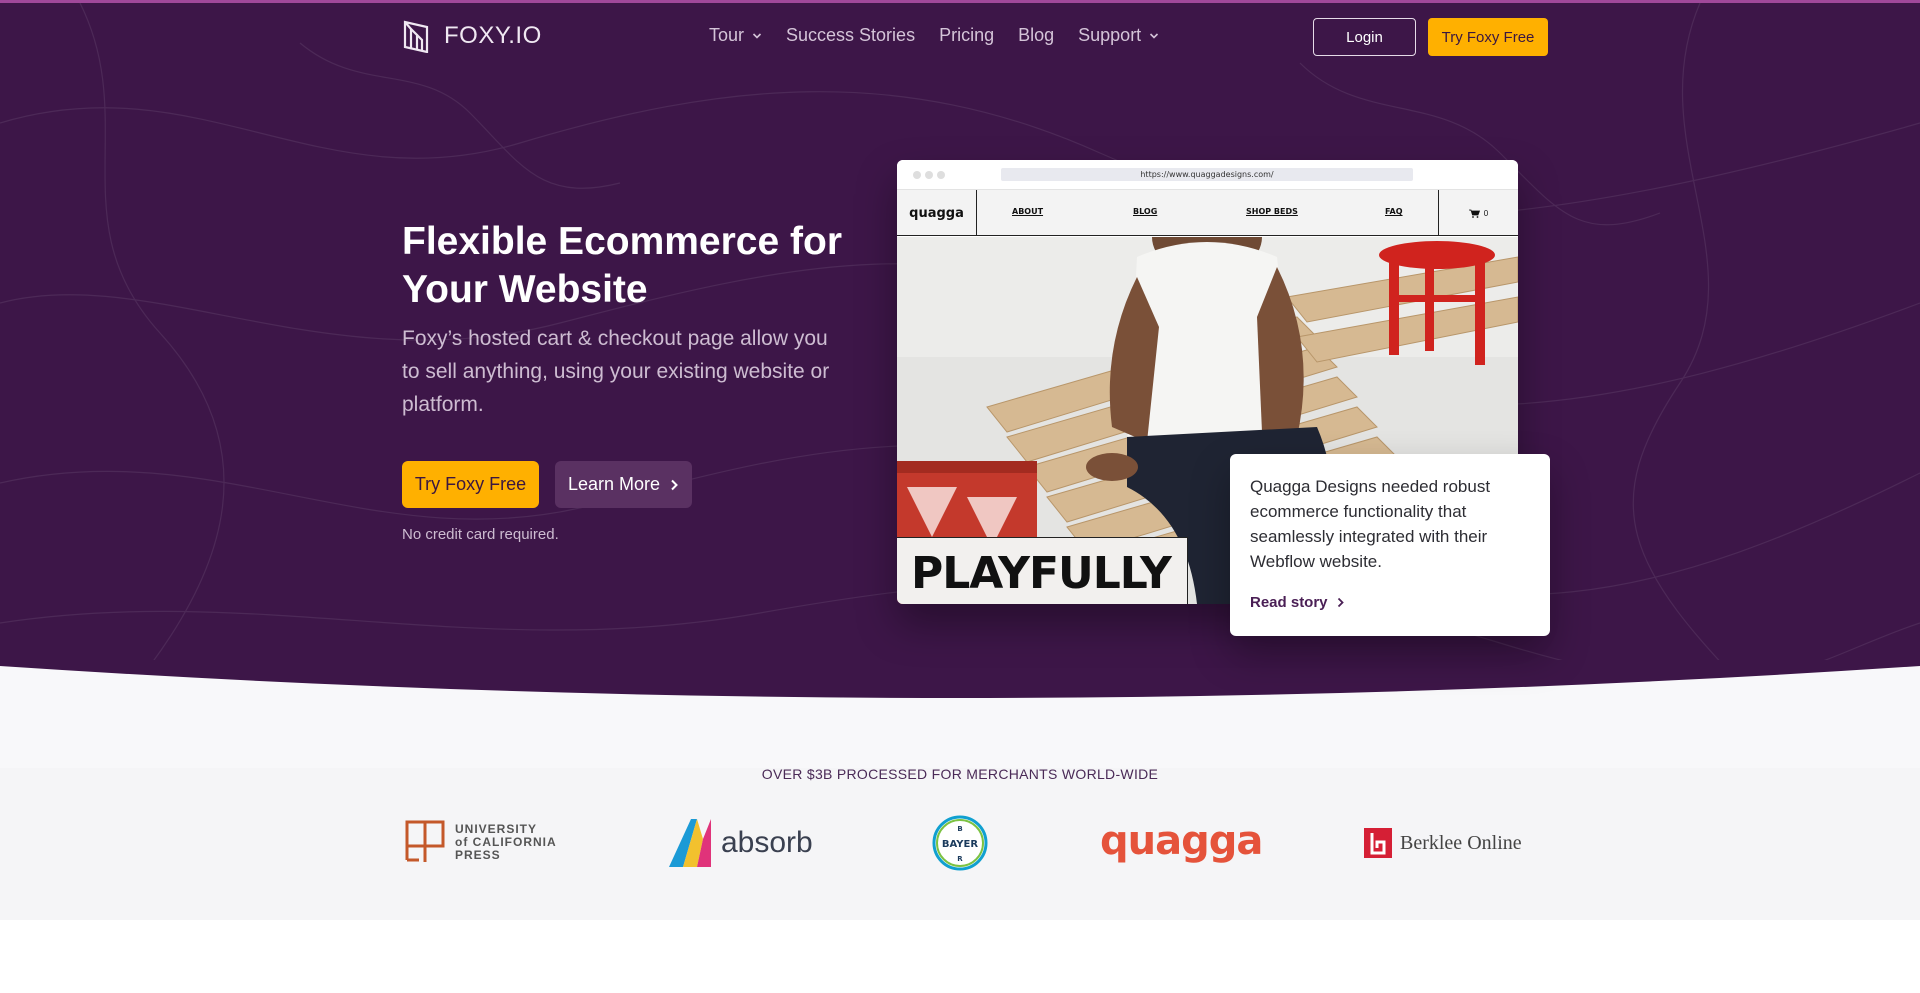  What do you see at coordinates (1378, 843) in the screenshot?
I see `berklee-mark-icon` at bounding box center [1378, 843].